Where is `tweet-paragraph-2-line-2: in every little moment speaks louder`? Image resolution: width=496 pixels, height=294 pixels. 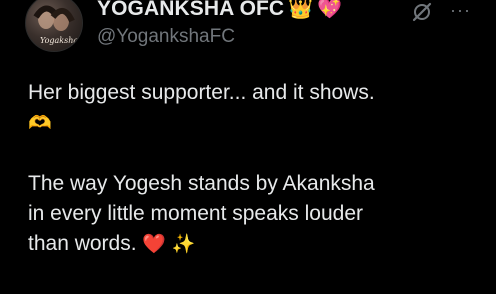
tweet-paragraph-2-line-2: in every little moment speaks louder is located at coordinates (195, 213).